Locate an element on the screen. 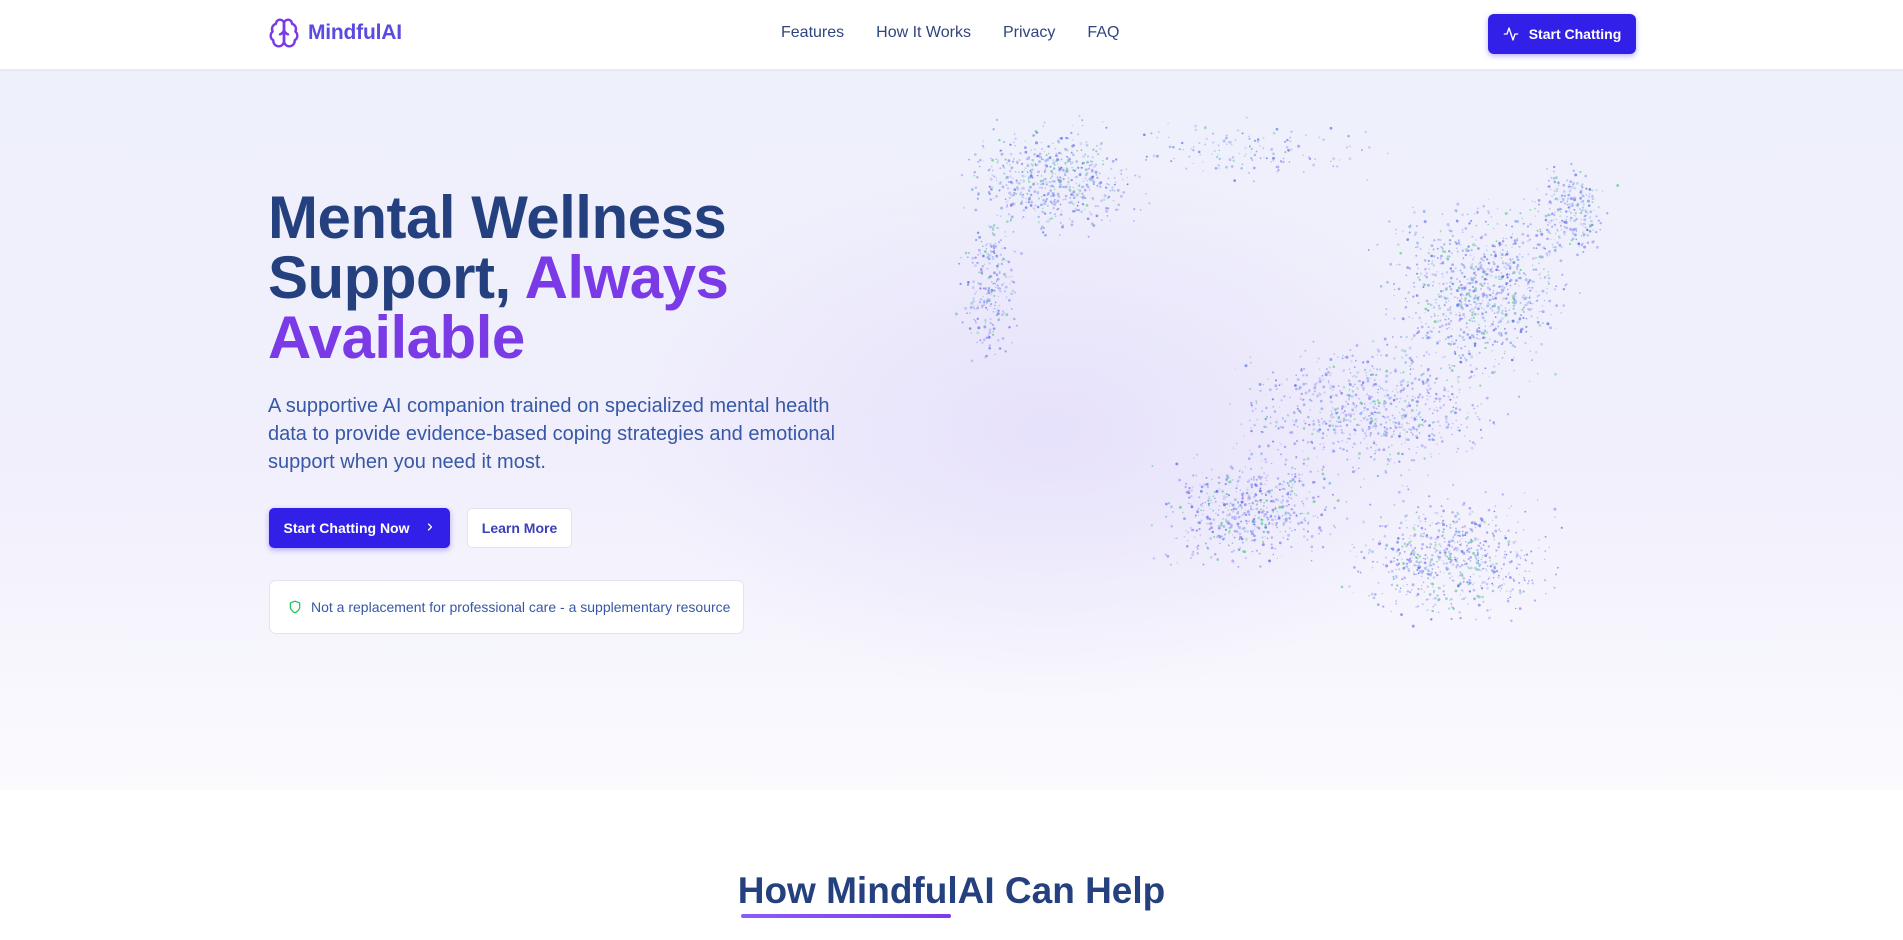 The height and width of the screenshot is (940, 1903). brand-name: MindfulAI is located at coordinates (355, 32).